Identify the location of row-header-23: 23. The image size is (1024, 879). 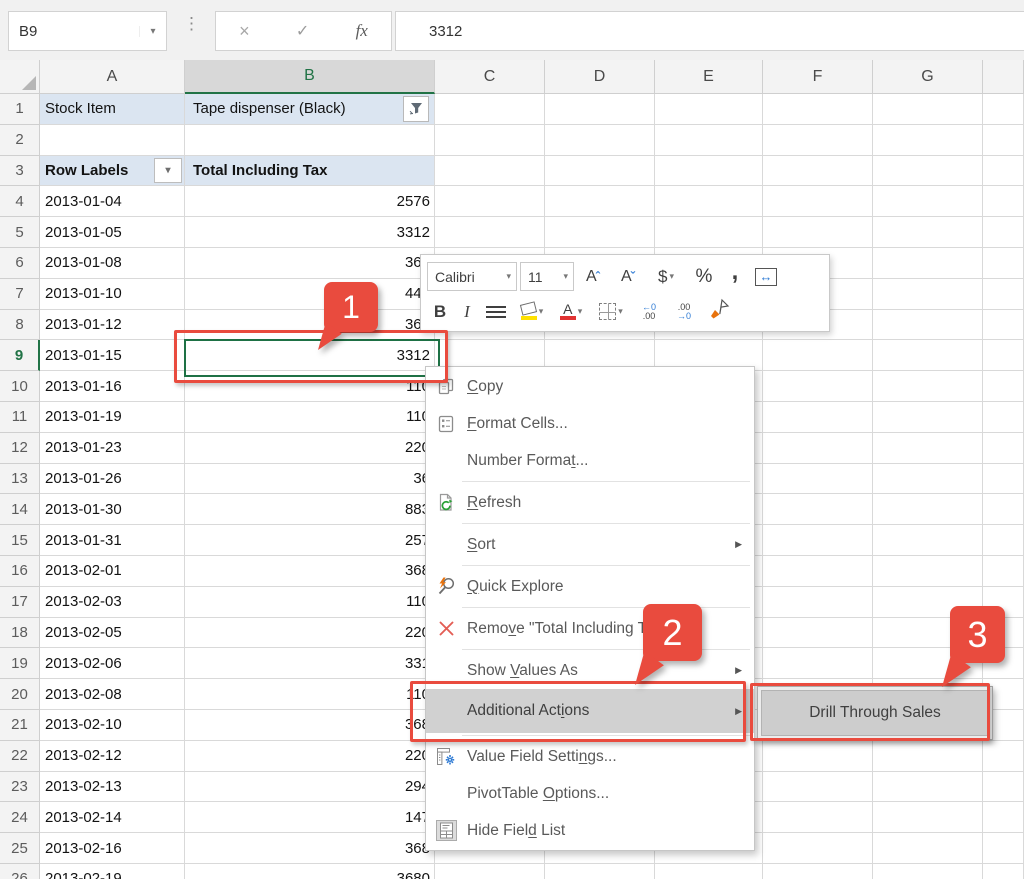
(20, 787).